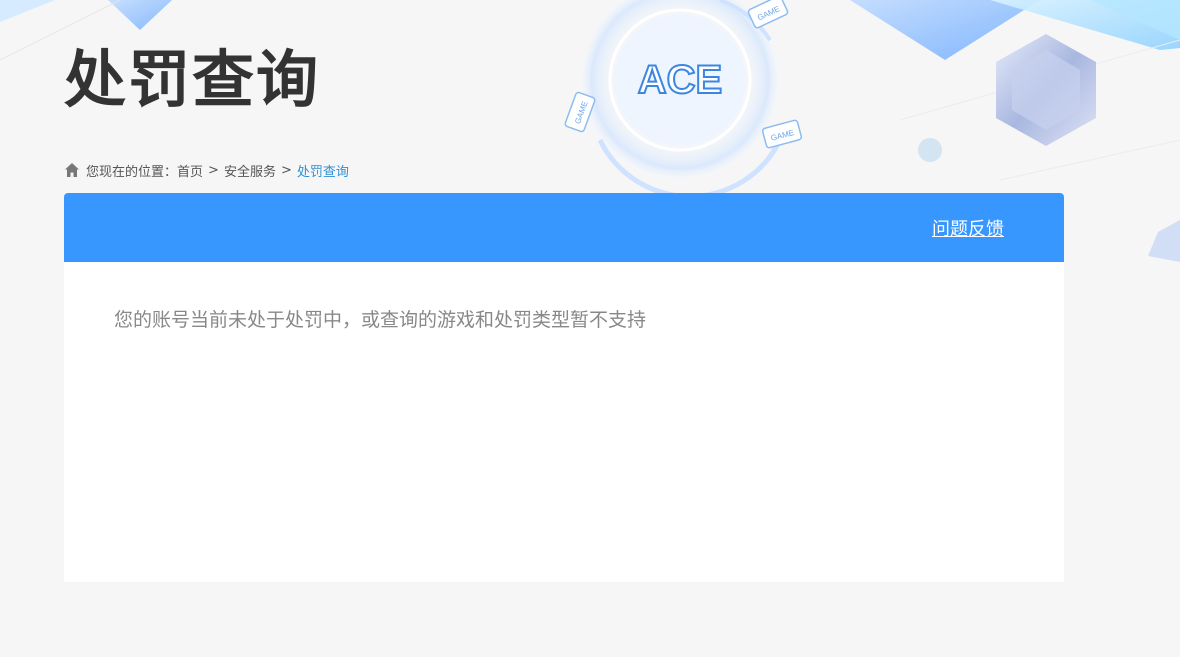  I want to click on decor-ring, so click(680, 80).